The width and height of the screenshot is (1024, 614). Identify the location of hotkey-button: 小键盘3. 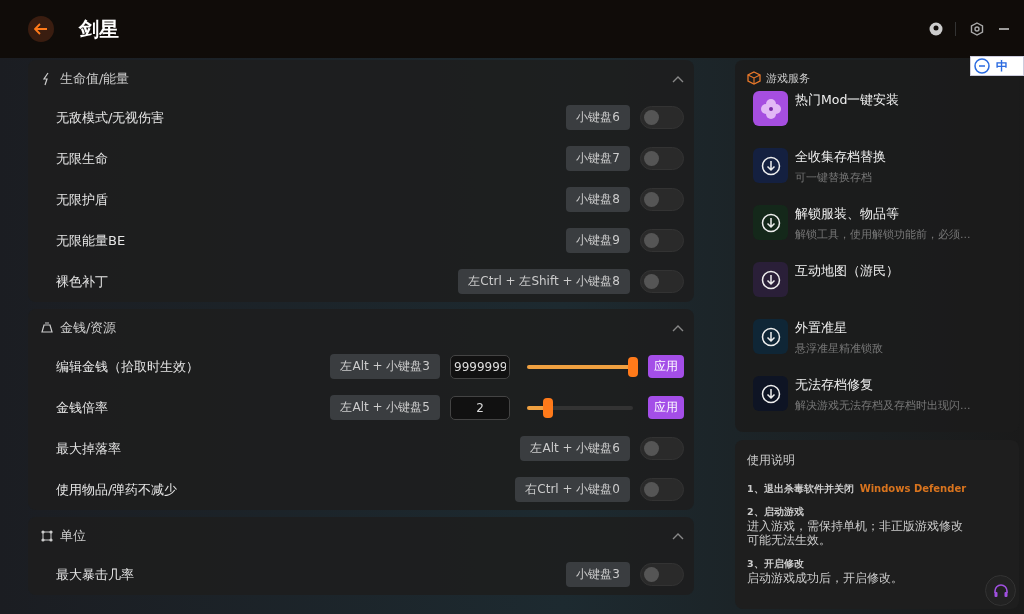
(598, 574).